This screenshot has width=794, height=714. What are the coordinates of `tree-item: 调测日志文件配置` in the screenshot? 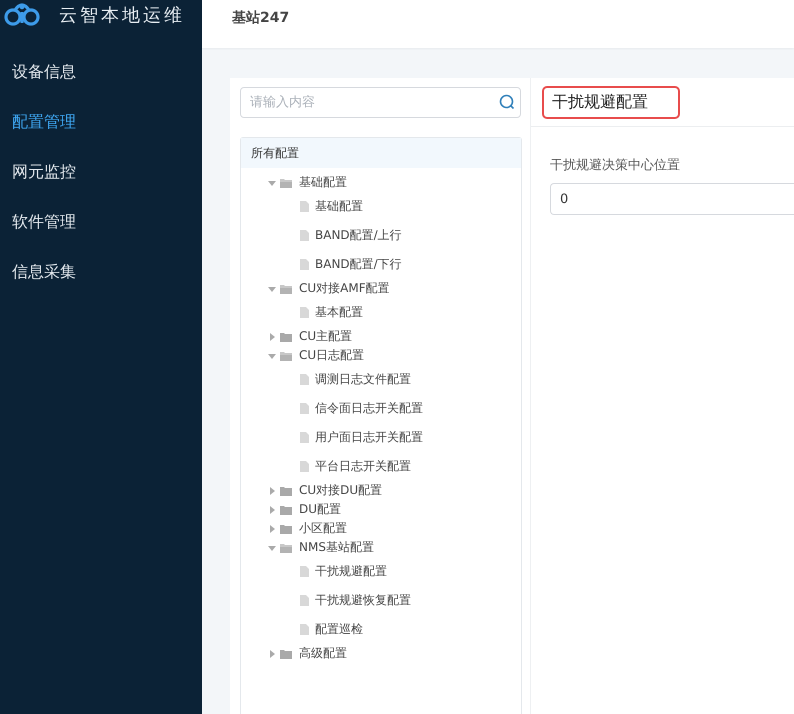 It's located at (363, 379).